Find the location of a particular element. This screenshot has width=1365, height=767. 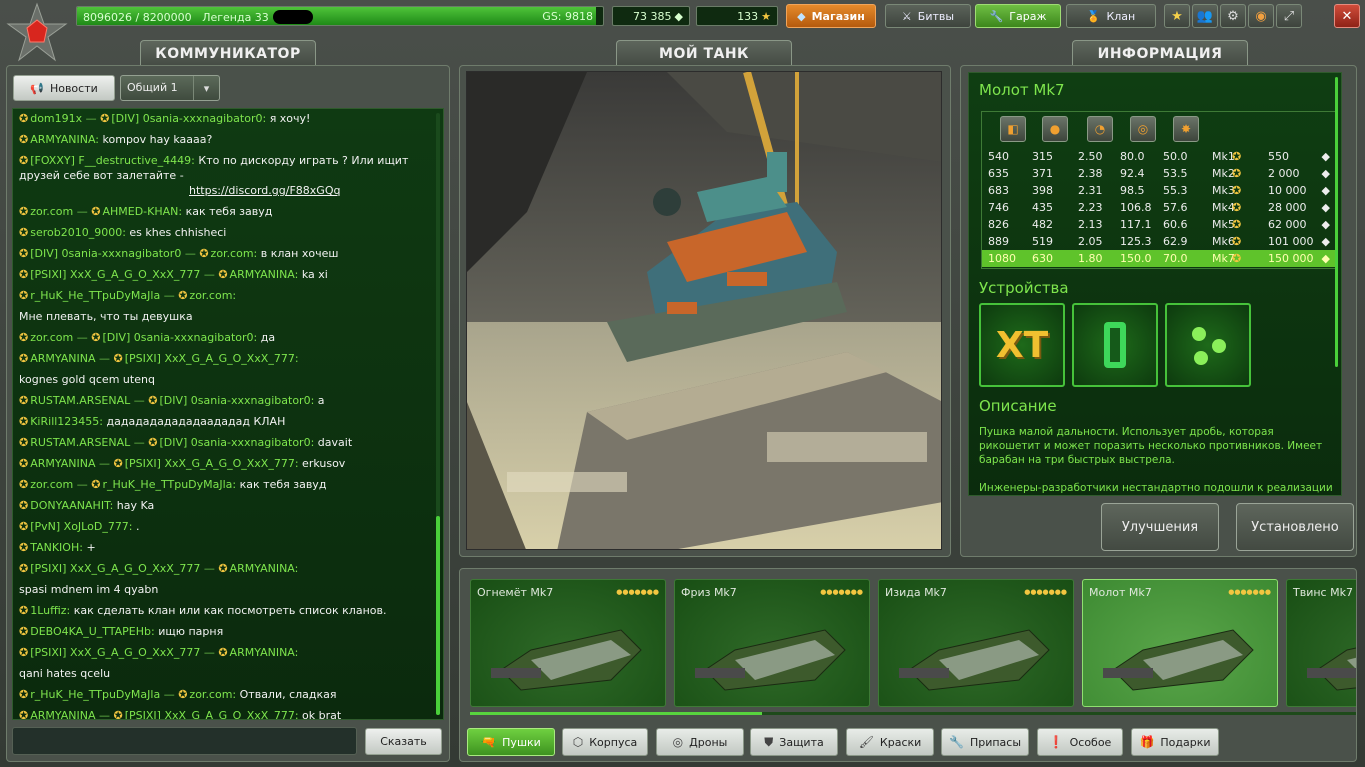

stats-row: 540 315 2.50 80.0 50.0 Mk1 550 ✪ ◆ is located at coordinates (1159, 156).